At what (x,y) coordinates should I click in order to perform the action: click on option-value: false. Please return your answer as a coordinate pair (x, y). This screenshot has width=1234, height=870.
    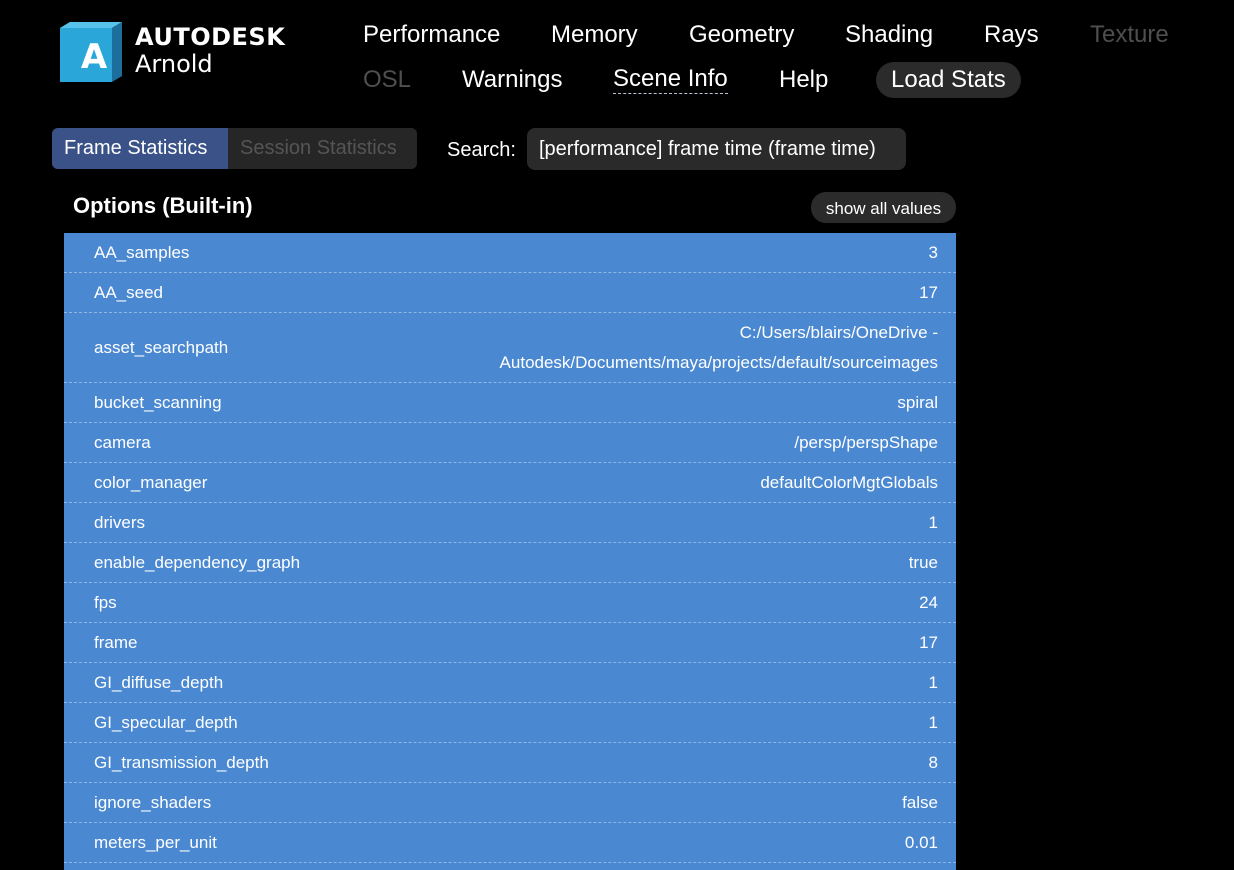
    Looking at the image, I should click on (920, 802).